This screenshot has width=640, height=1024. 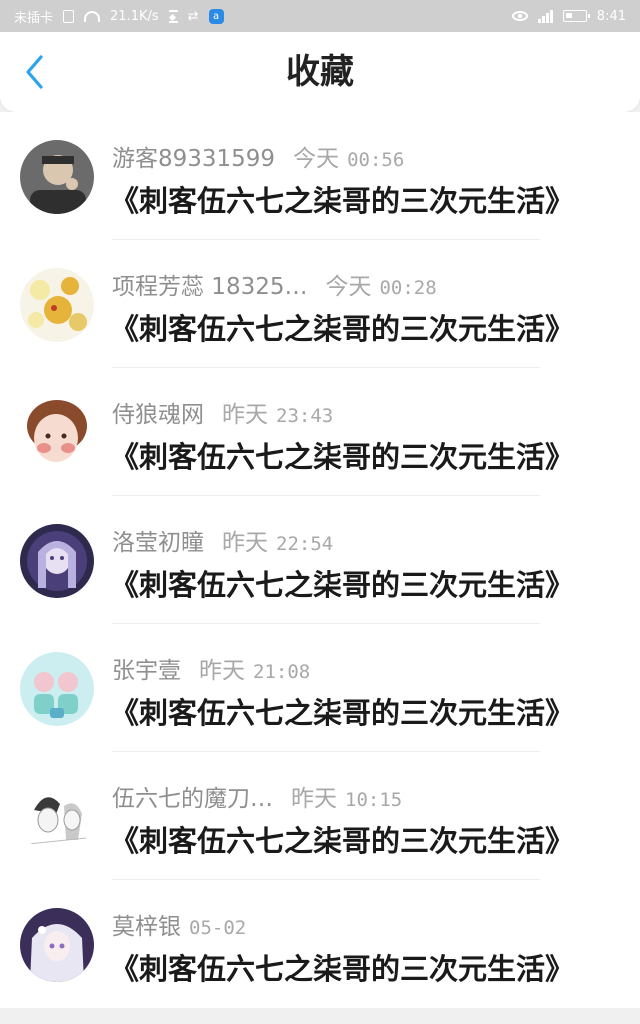 What do you see at coordinates (158, 540) in the screenshot?
I see `user-name: 洛莹初瞳` at bounding box center [158, 540].